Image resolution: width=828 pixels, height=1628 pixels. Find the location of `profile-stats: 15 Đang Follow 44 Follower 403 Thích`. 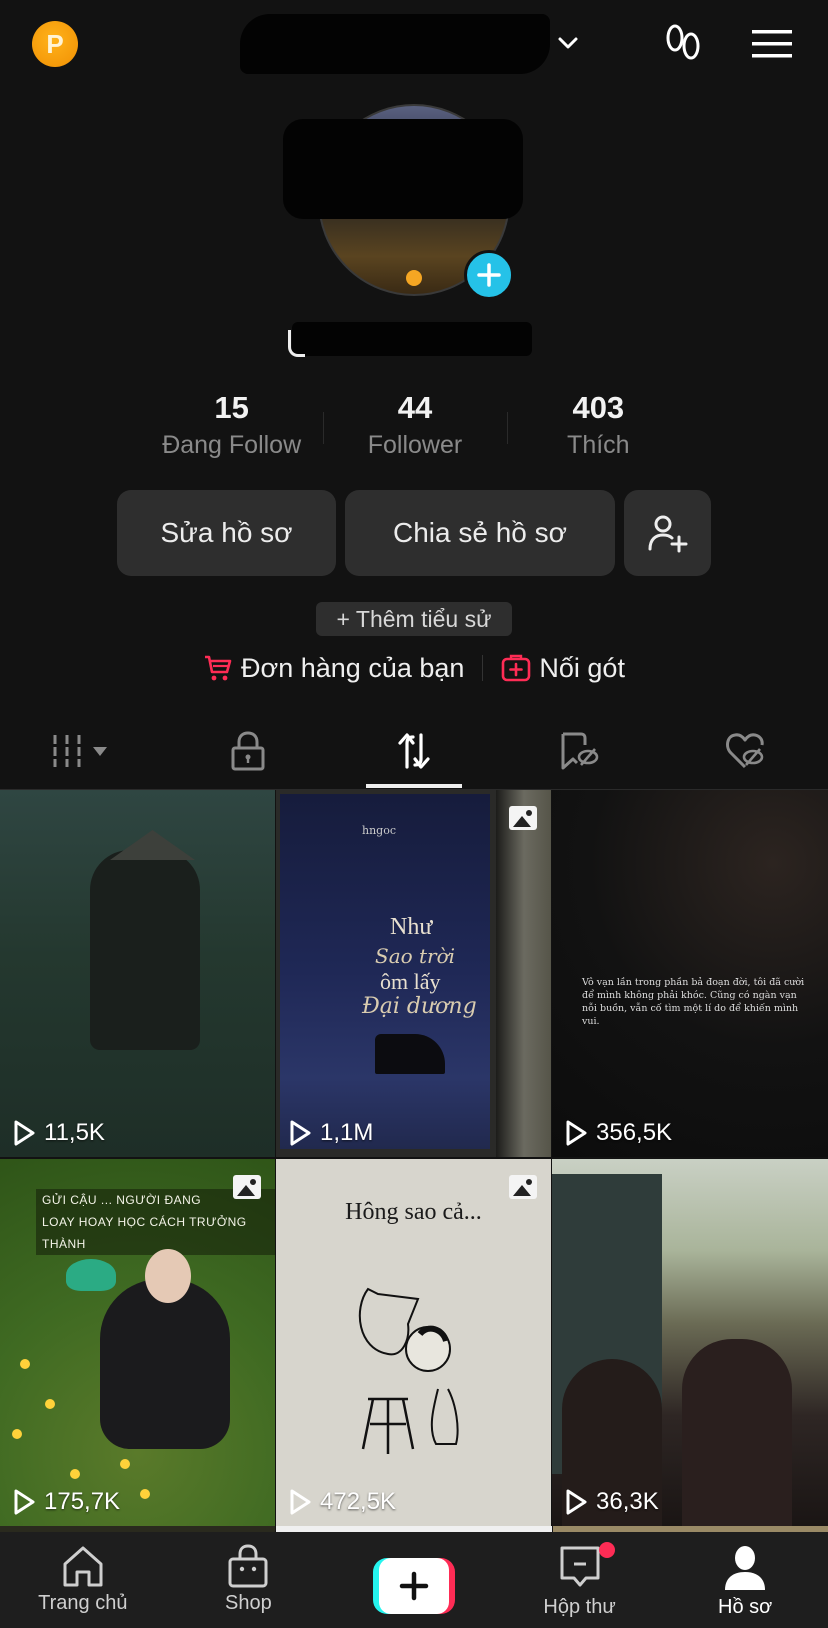

profile-stats: 15 Đang Follow 44 Follower 403 Thích is located at coordinates (415, 430).